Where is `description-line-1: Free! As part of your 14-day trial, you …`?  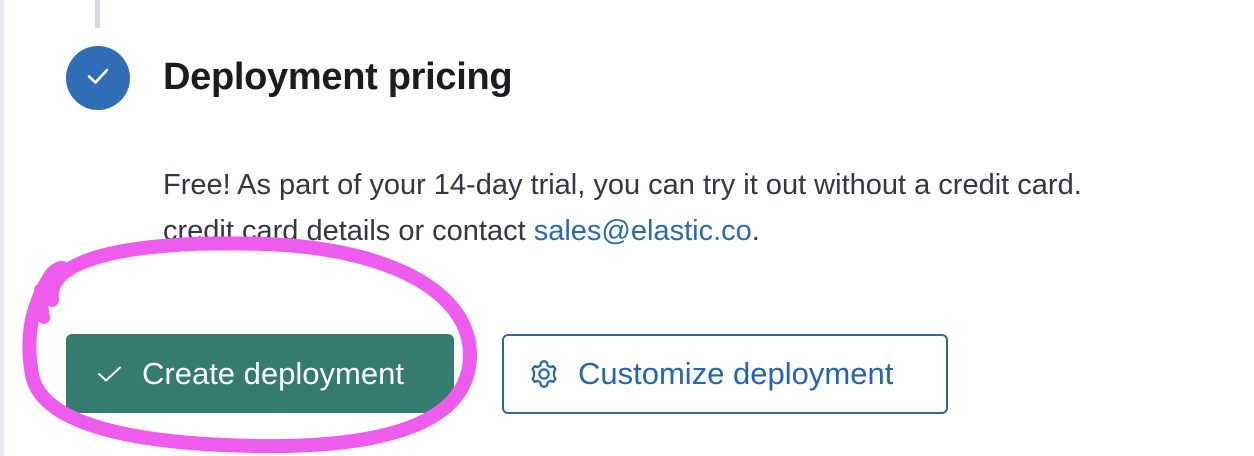
description-line-1: Free! As part of your 14-day trial, you … is located at coordinates (622, 185).